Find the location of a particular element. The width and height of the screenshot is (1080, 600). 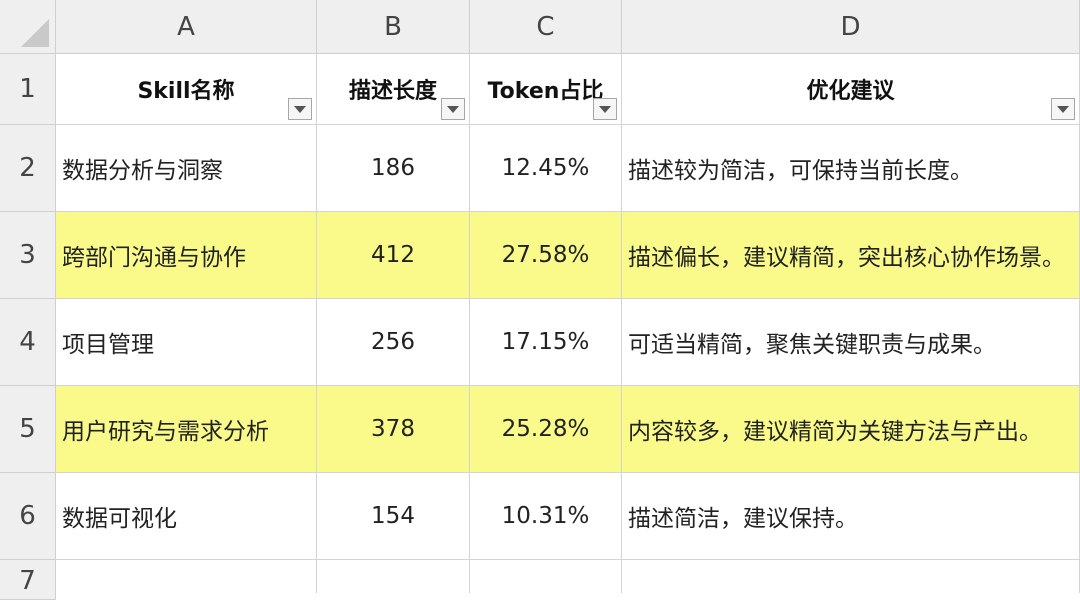

cell-length: 256 is located at coordinates (393, 342).